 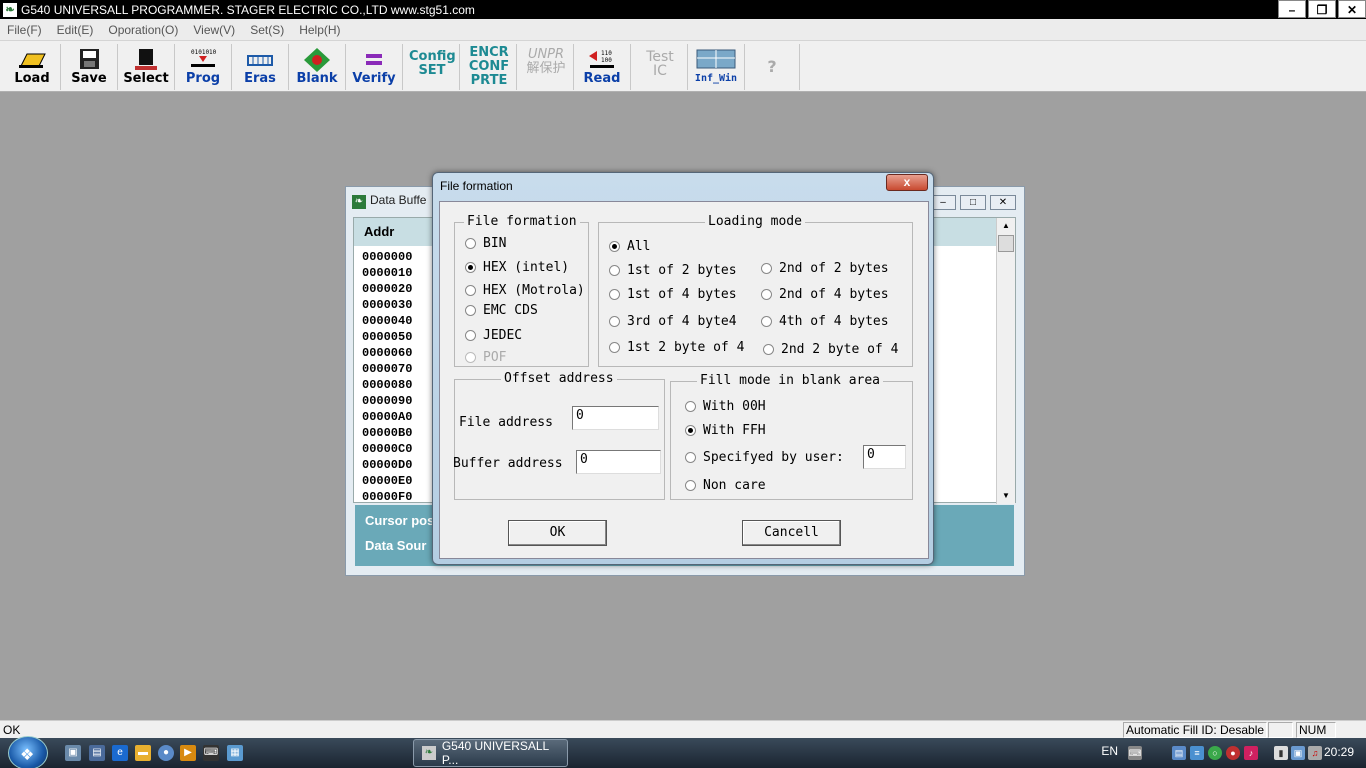 I want to click on fill-user-value-input: 0, so click(x=884, y=457).